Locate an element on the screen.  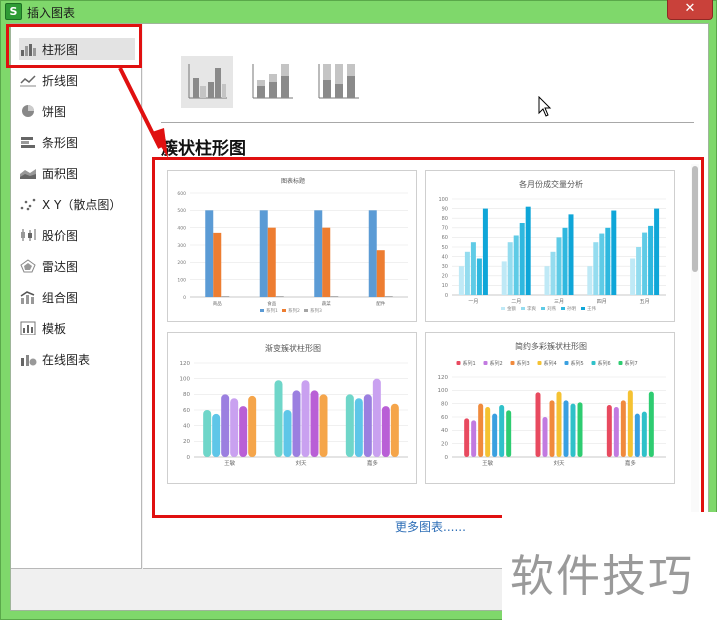
sidebar-item-column-chart: 柱形图 is located at coordinates (77, 49).